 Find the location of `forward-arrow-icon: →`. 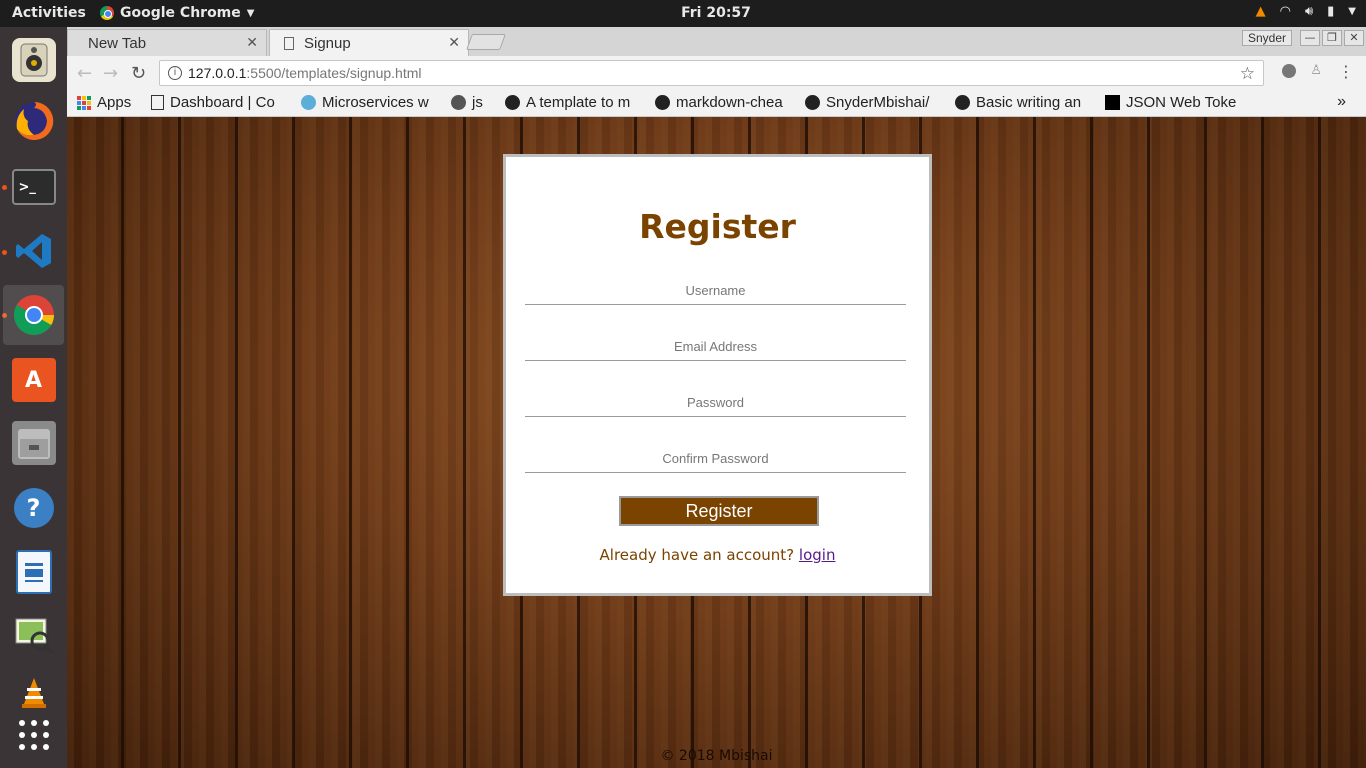

forward-arrow-icon: → is located at coordinates (110, 73).